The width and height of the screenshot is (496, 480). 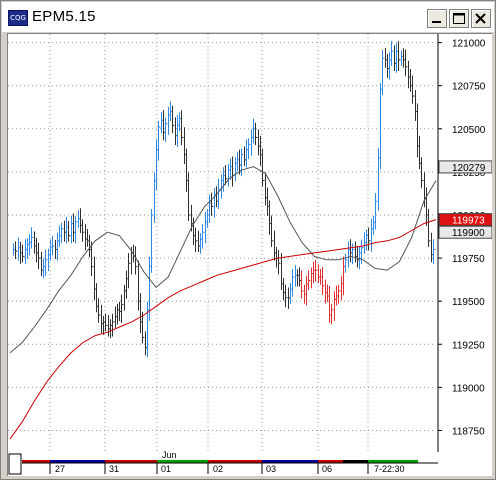 What do you see at coordinates (469, 168) in the screenshot?
I see `last-price-label-text: 120279` at bounding box center [469, 168].